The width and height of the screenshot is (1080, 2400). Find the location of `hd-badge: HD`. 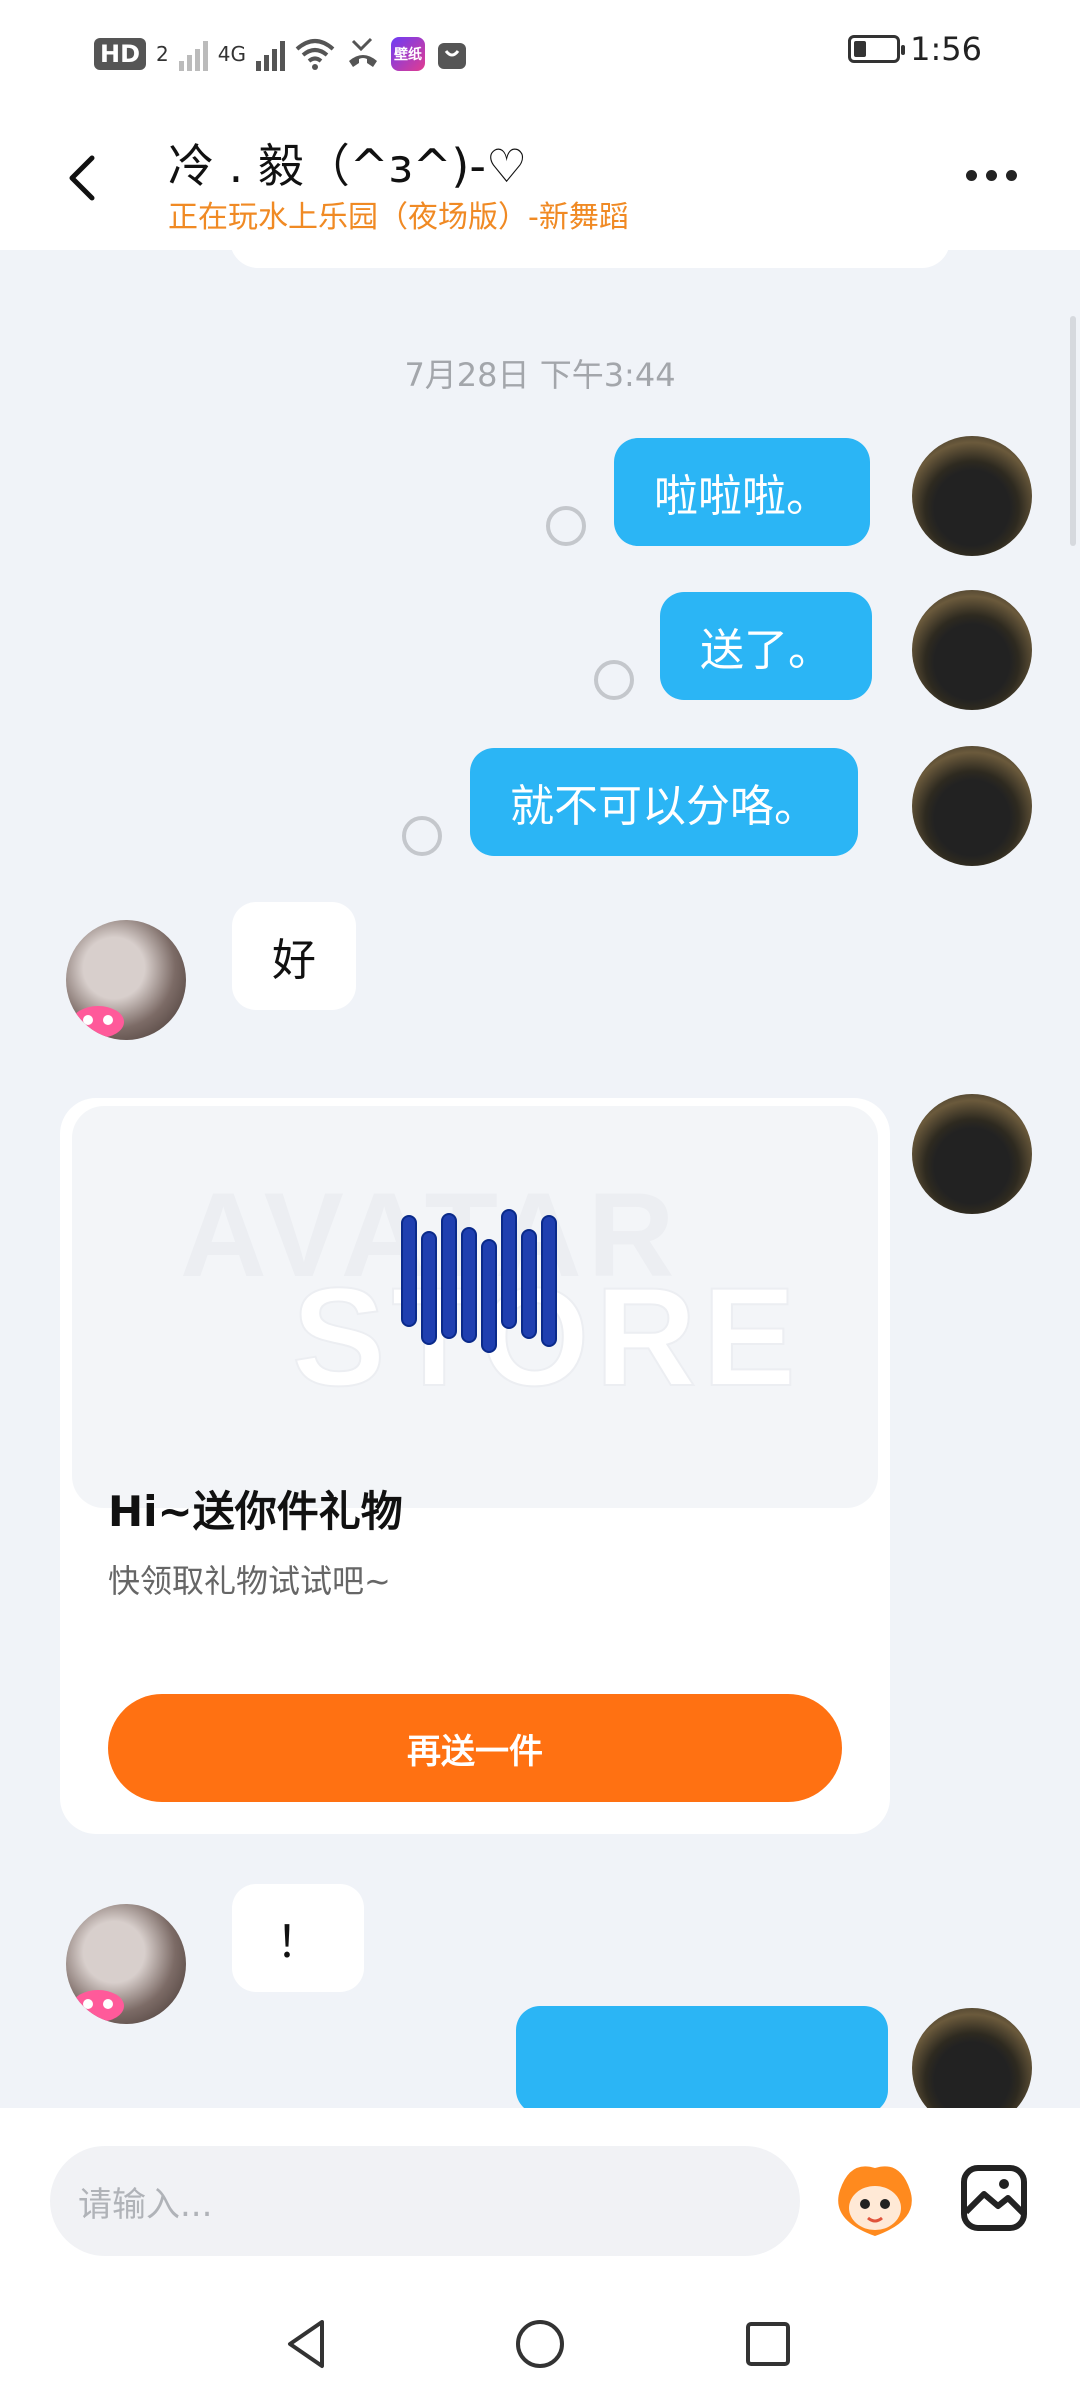

hd-badge: HD is located at coordinates (120, 54).